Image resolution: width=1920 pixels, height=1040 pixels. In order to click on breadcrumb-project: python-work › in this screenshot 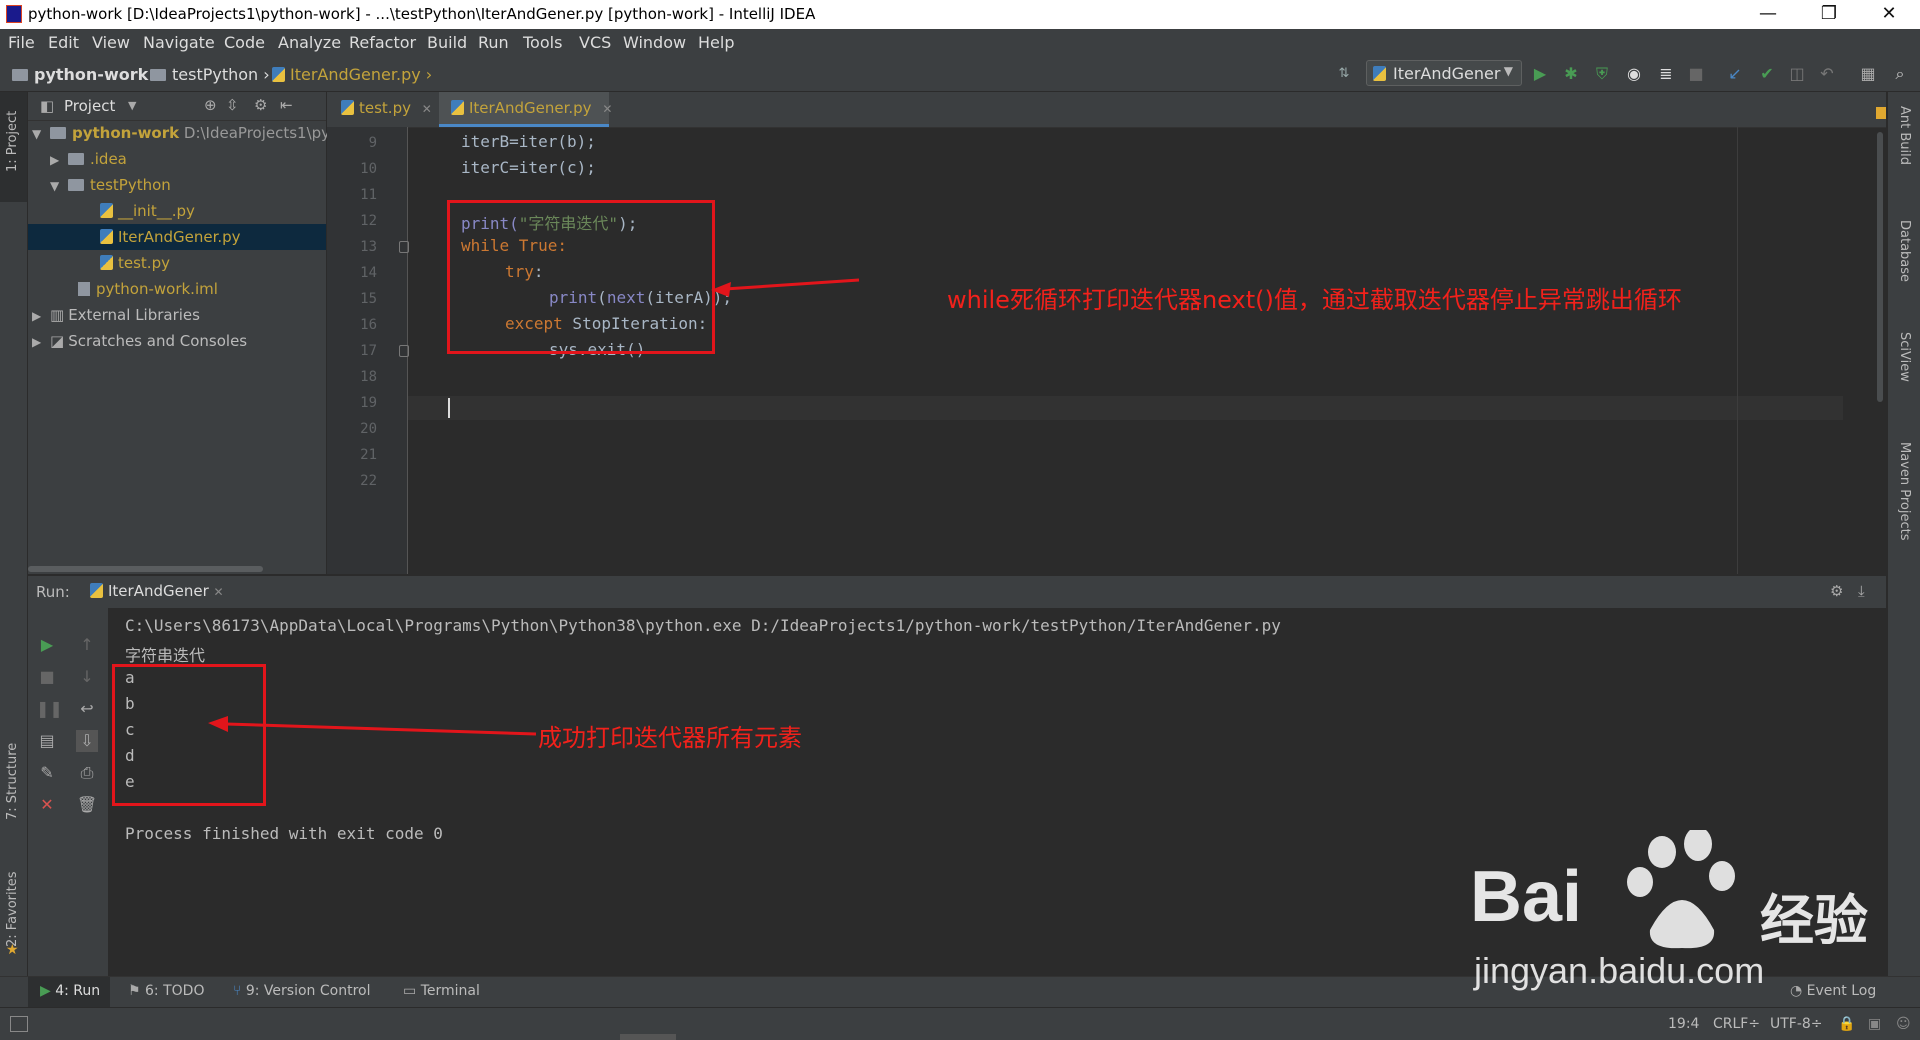, I will do `click(86, 74)`.